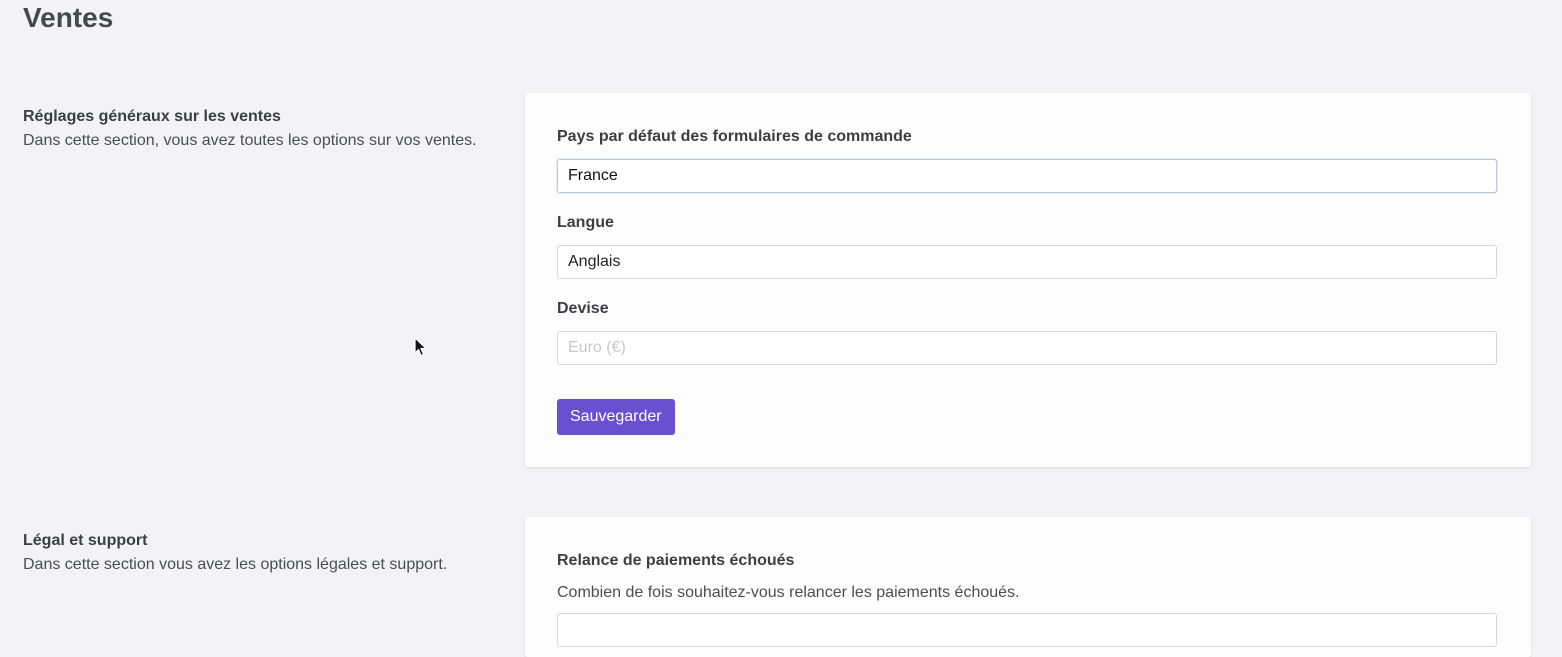 This screenshot has width=1562, height=657. What do you see at coordinates (1027, 176) in the screenshot?
I see `country-input` at bounding box center [1027, 176].